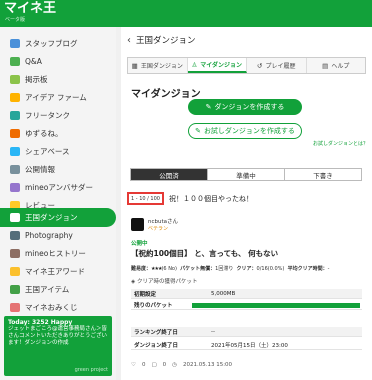 This screenshot has height=380, width=372. I want to click on sidebar-item-public-info: 公開情報, so click(58, 169).